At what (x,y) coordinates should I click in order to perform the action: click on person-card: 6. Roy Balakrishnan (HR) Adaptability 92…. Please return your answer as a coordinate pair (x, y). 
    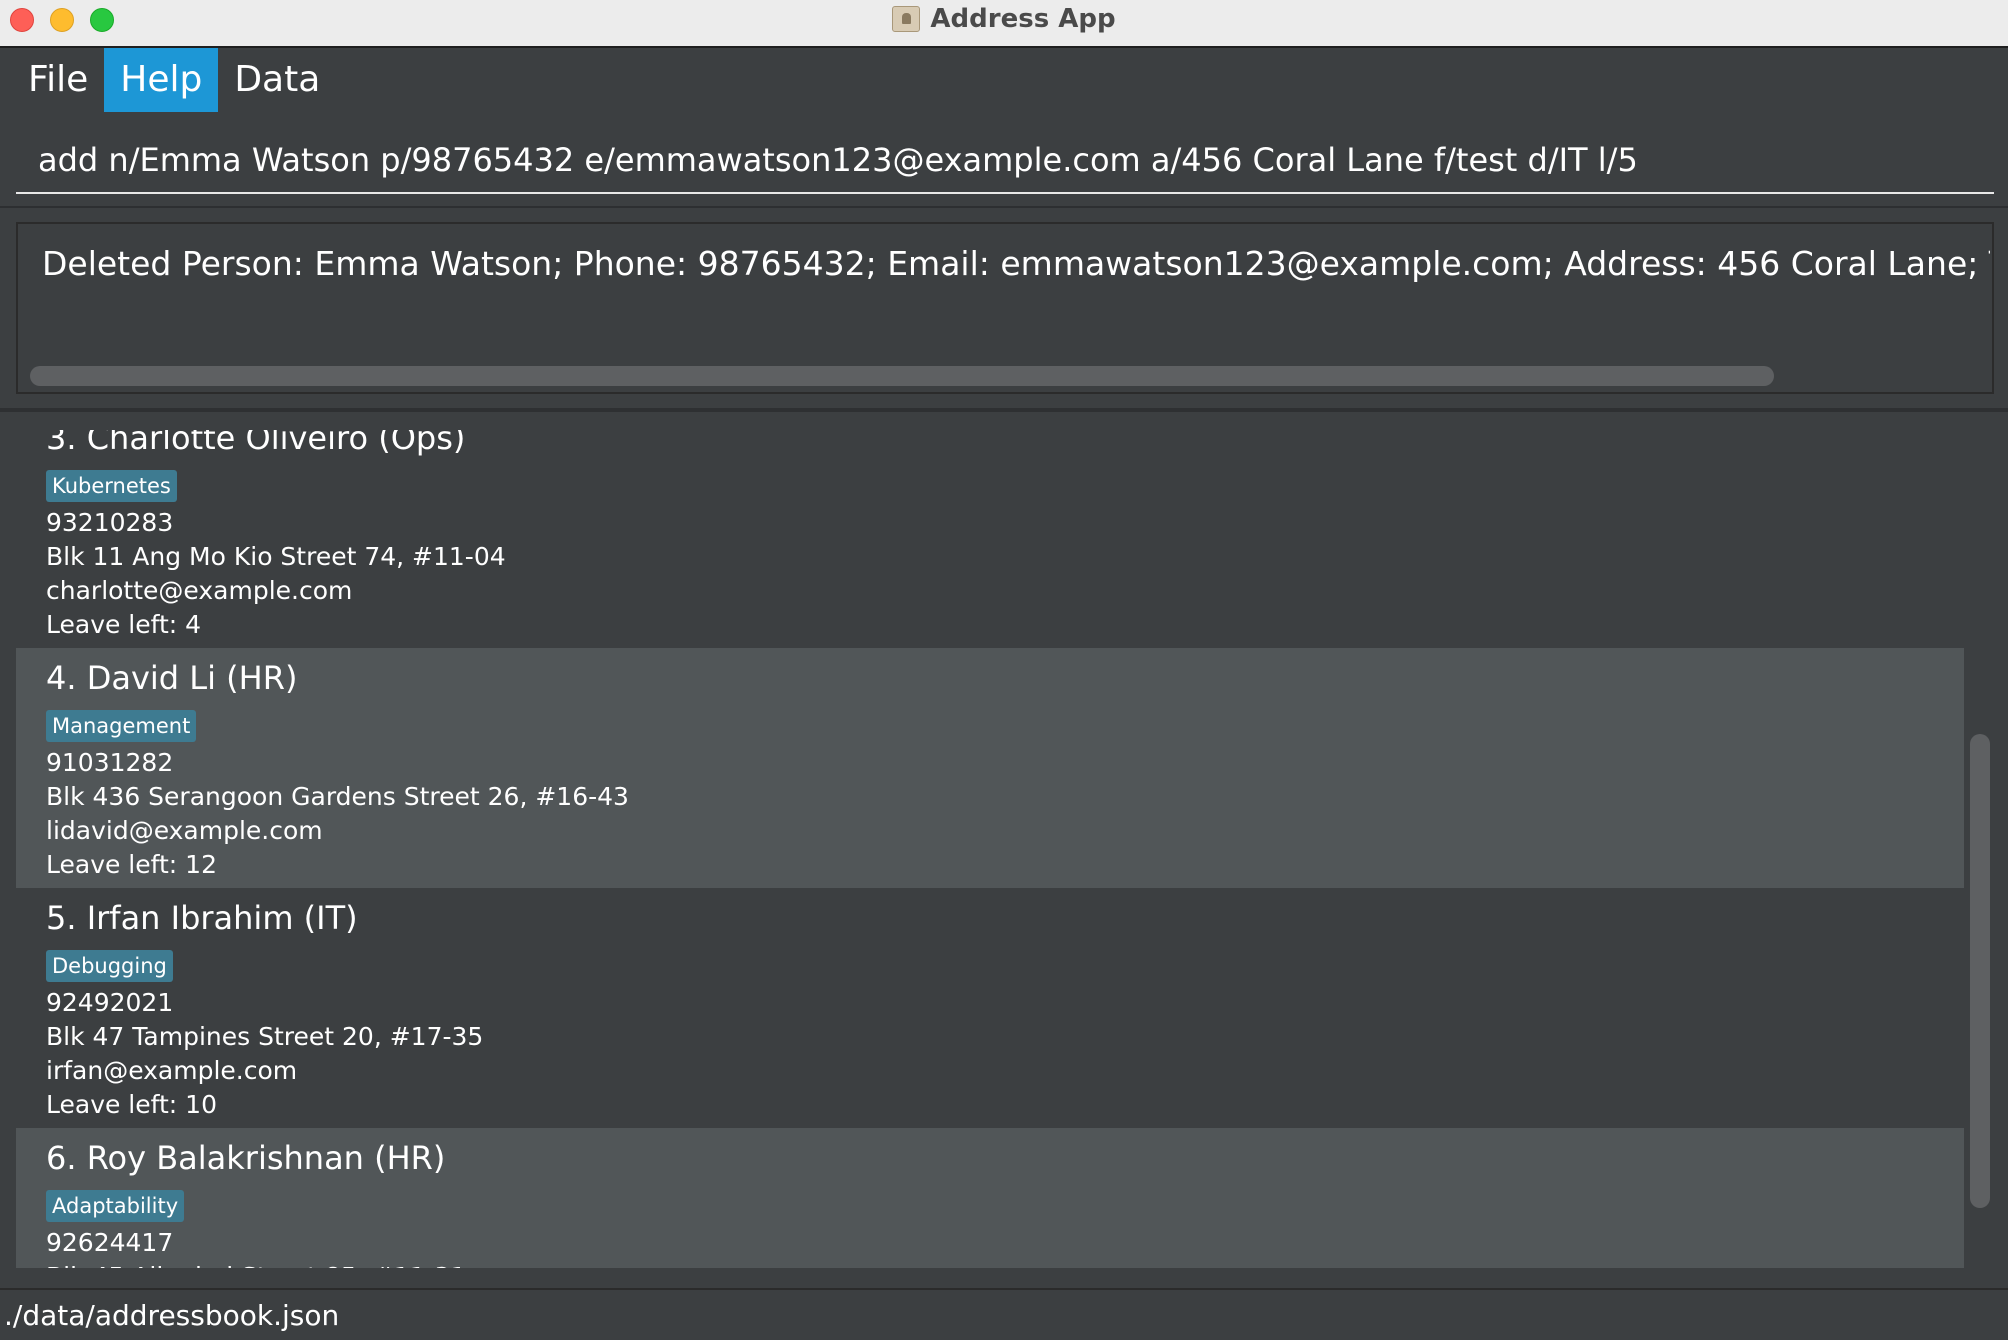
    Looking at the image, I should click on (990, 1198).